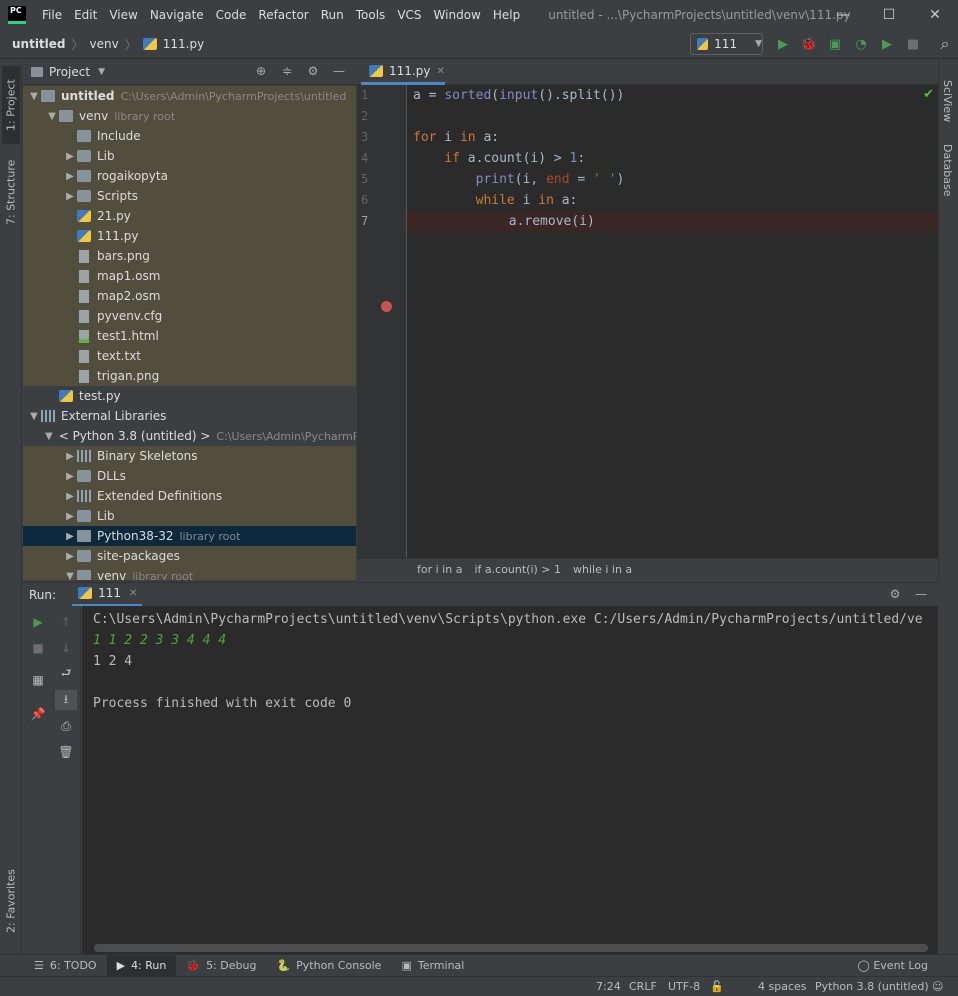 This screenshot has height=996, width=958. What do you see at coordinates (11, 901) in the screenshot?
I see `favorites-tool-tab: 2: Favorites` at bounding box center [11, 901].